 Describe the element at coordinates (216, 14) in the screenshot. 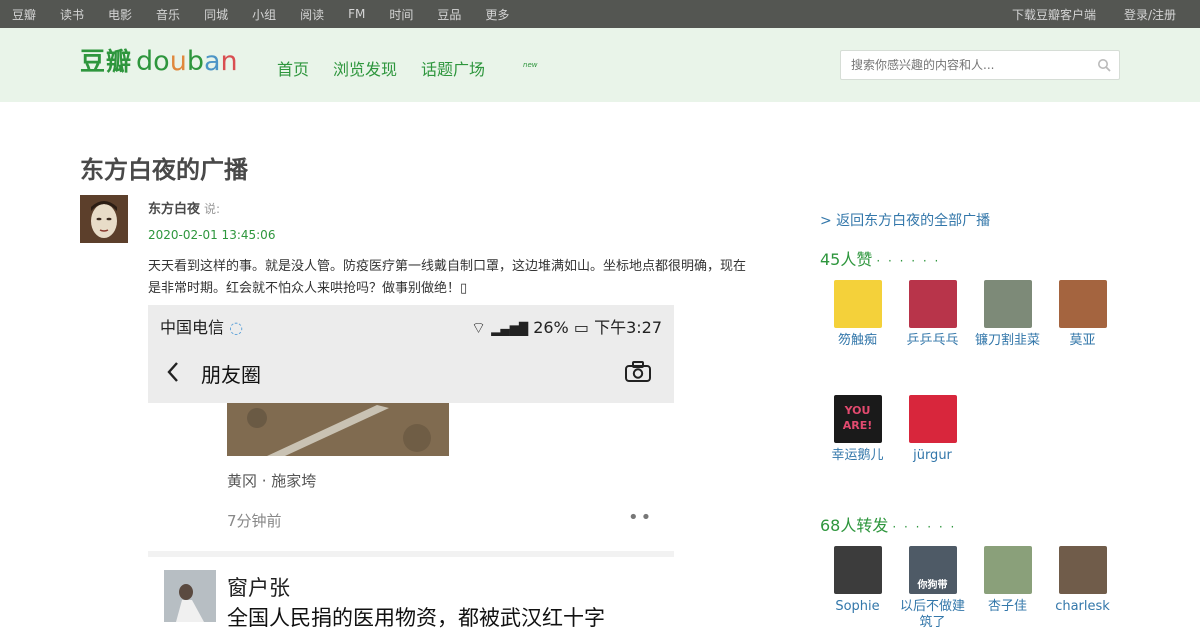

I see `top-nav-link: 同城` at that location.